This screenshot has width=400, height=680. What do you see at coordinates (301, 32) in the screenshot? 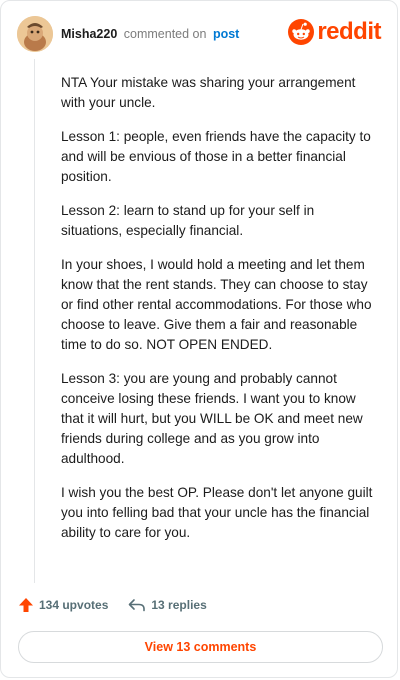
I see `reddit-snoo-icon` at bounding box center [301, 32].